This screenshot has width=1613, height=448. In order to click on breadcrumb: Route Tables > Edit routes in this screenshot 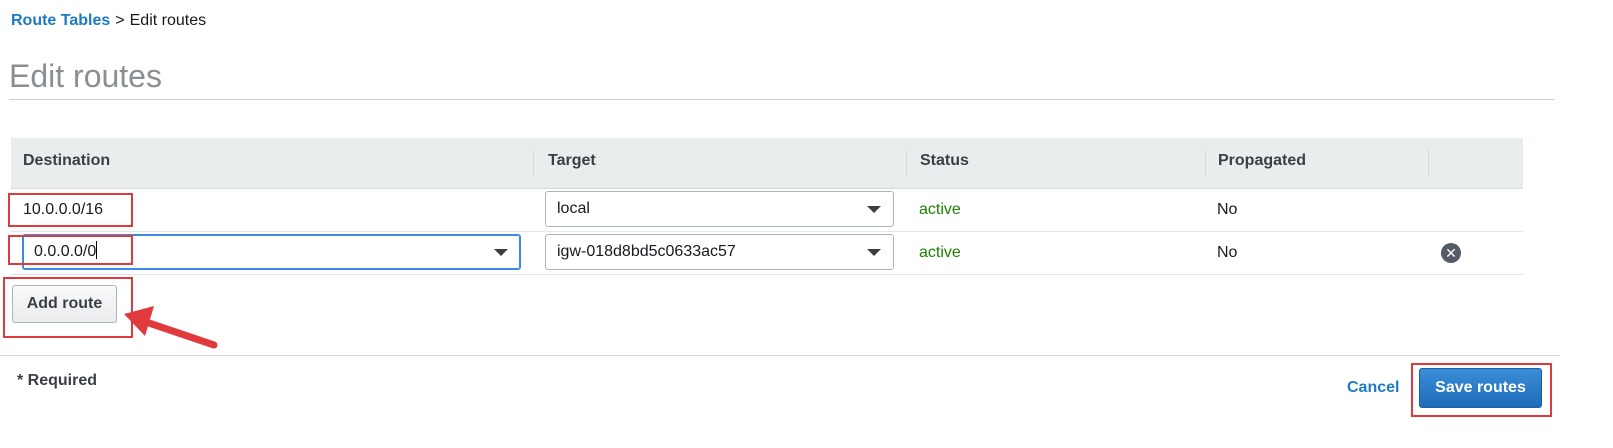, I will do `click(108, 21)`.